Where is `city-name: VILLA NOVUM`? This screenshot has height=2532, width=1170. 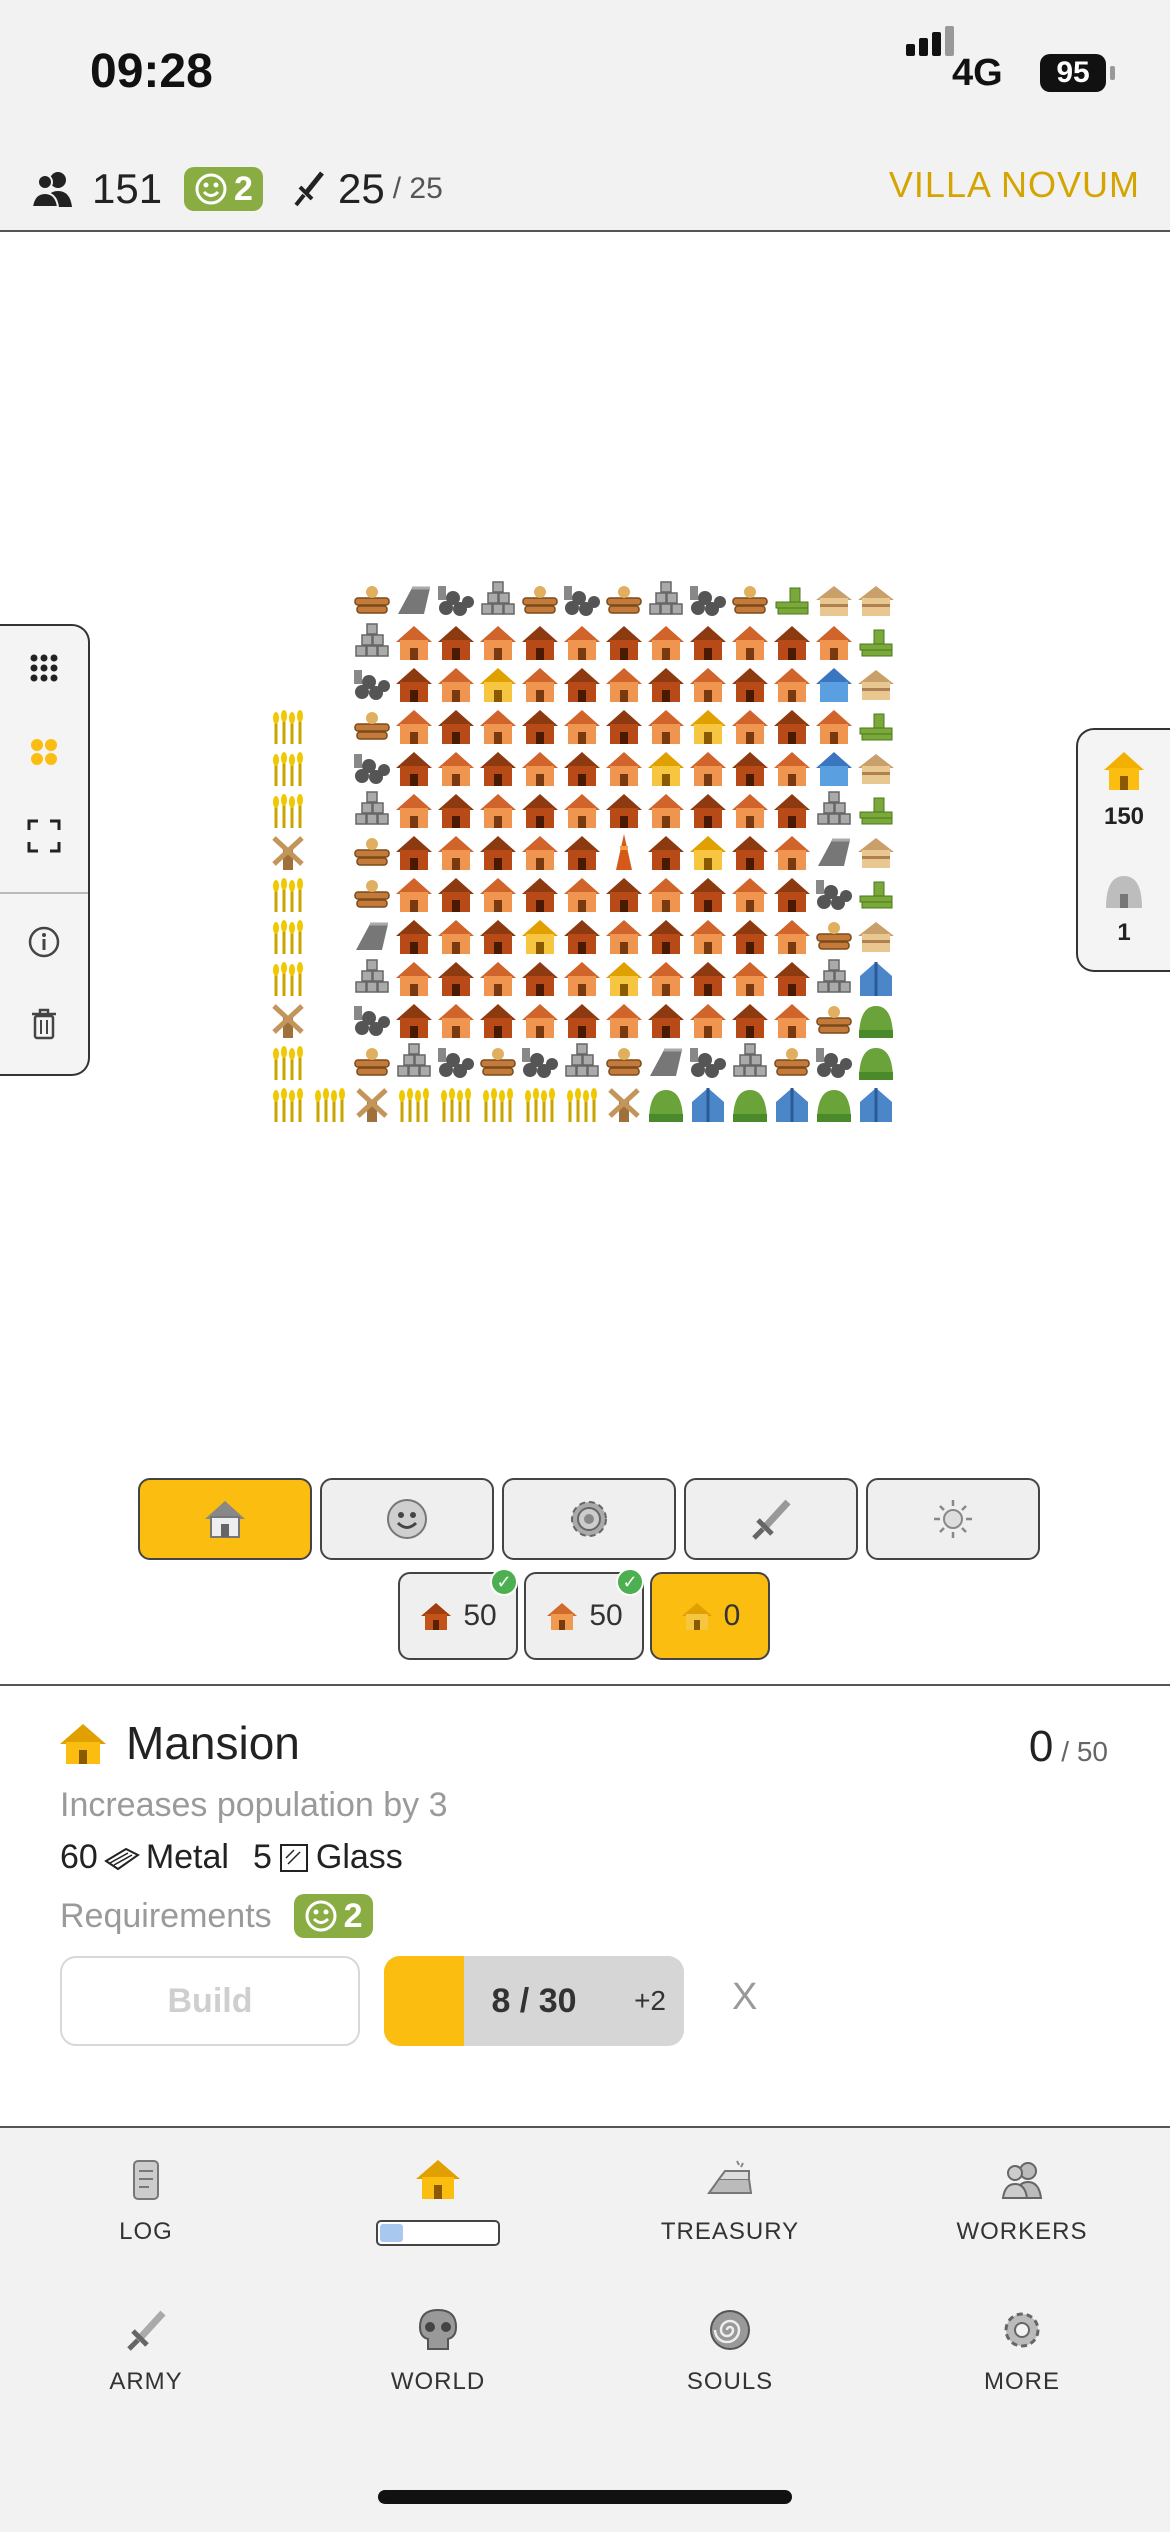
city-name: VILLA NOVUM is located at coordinates (1014, 185).